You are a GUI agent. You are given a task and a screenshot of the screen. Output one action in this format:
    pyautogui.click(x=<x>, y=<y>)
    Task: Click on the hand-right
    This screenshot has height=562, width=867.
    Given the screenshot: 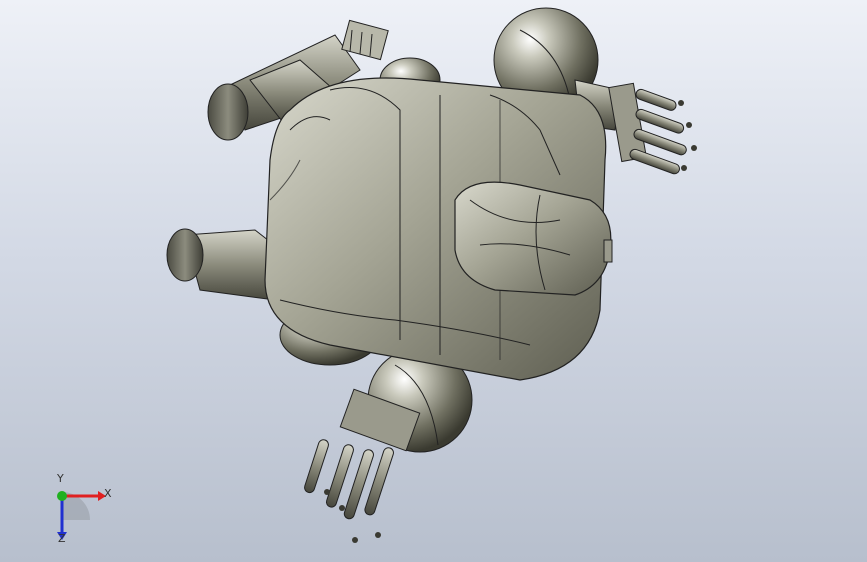 What is the action you would take?
    pyautogui.click(x=652, y=128)
    